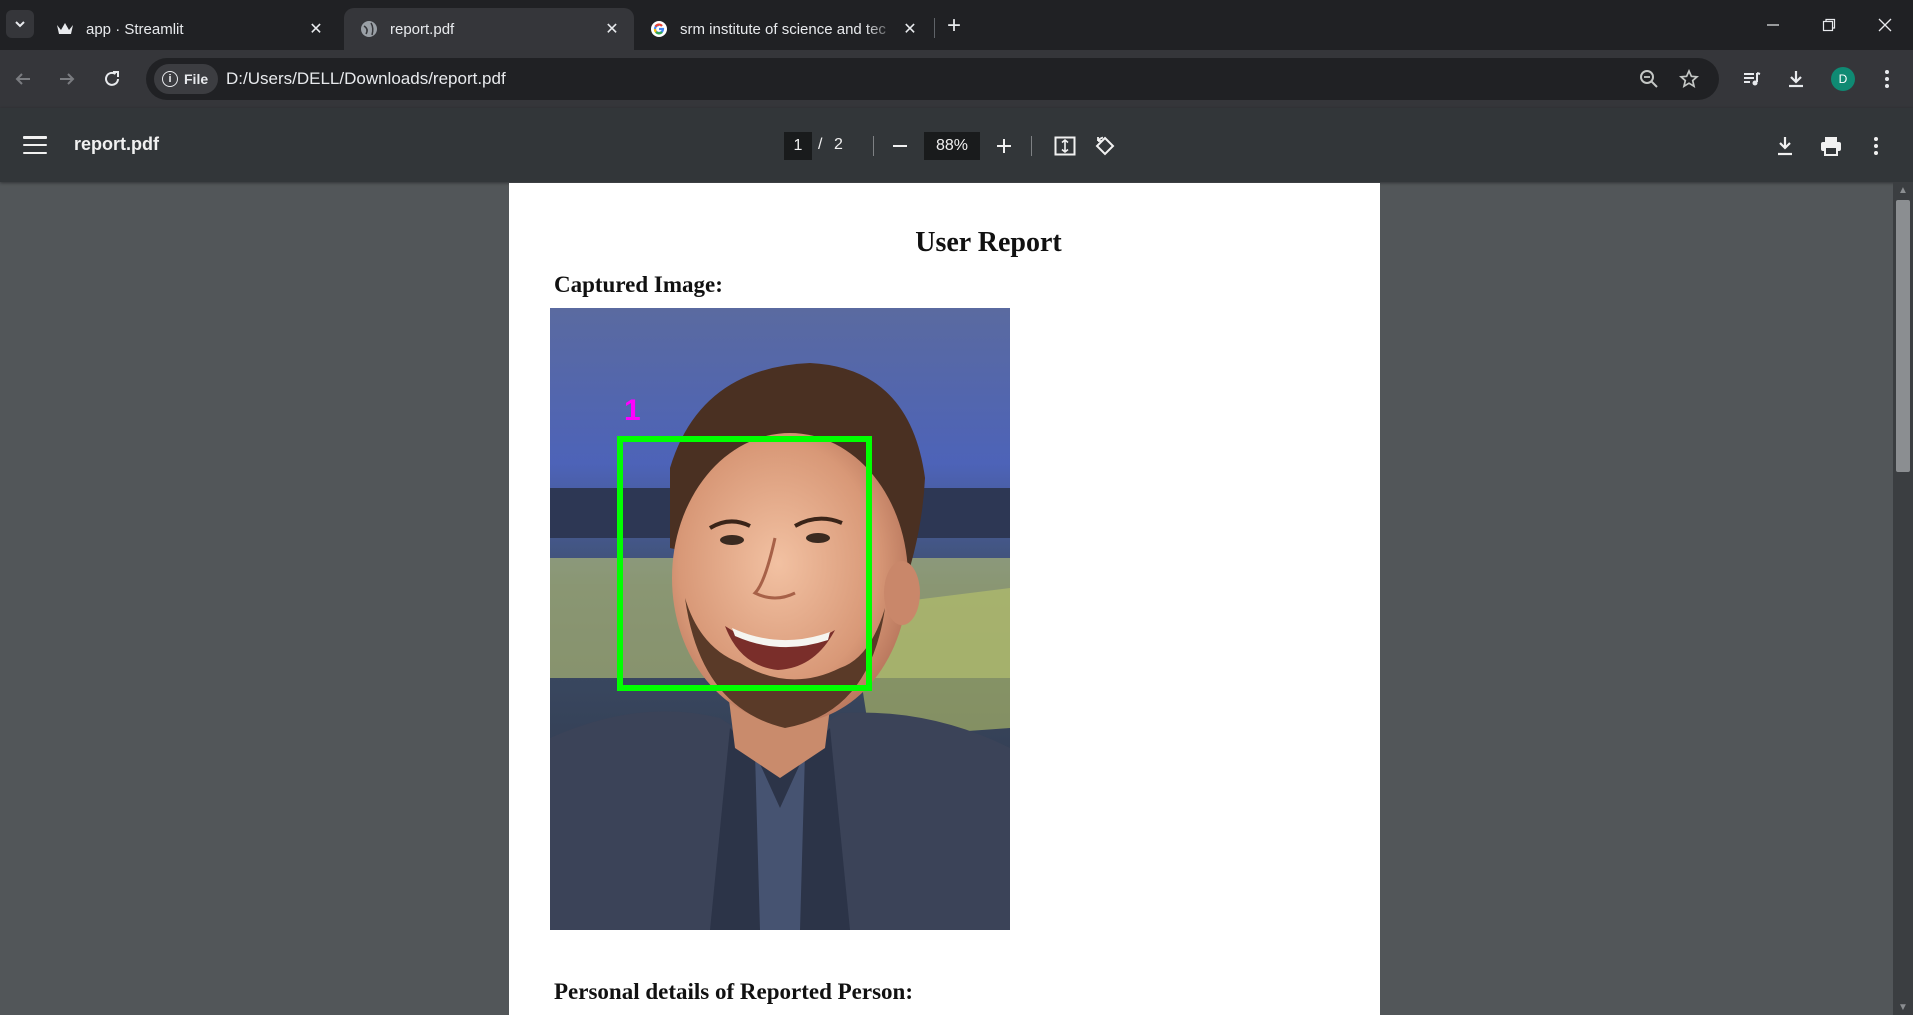 This screenshot has width=1913, height=1015. Describe the element at coordinates (422, 29) in the screenshot. I see `tab-title: report.pdf` at that location.